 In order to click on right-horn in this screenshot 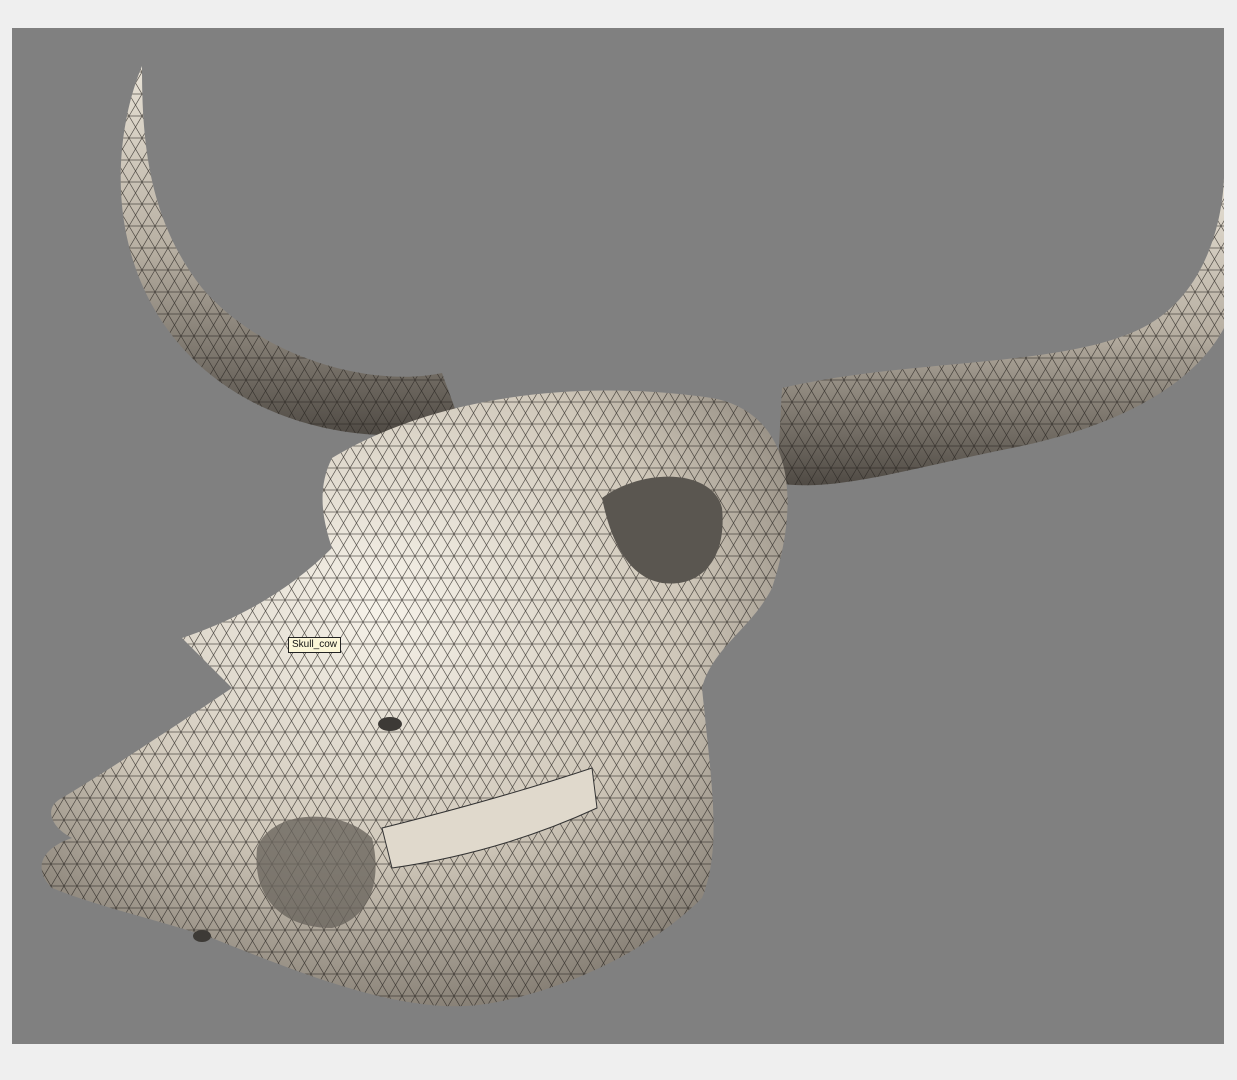, I will do `click(1000, 332)`.